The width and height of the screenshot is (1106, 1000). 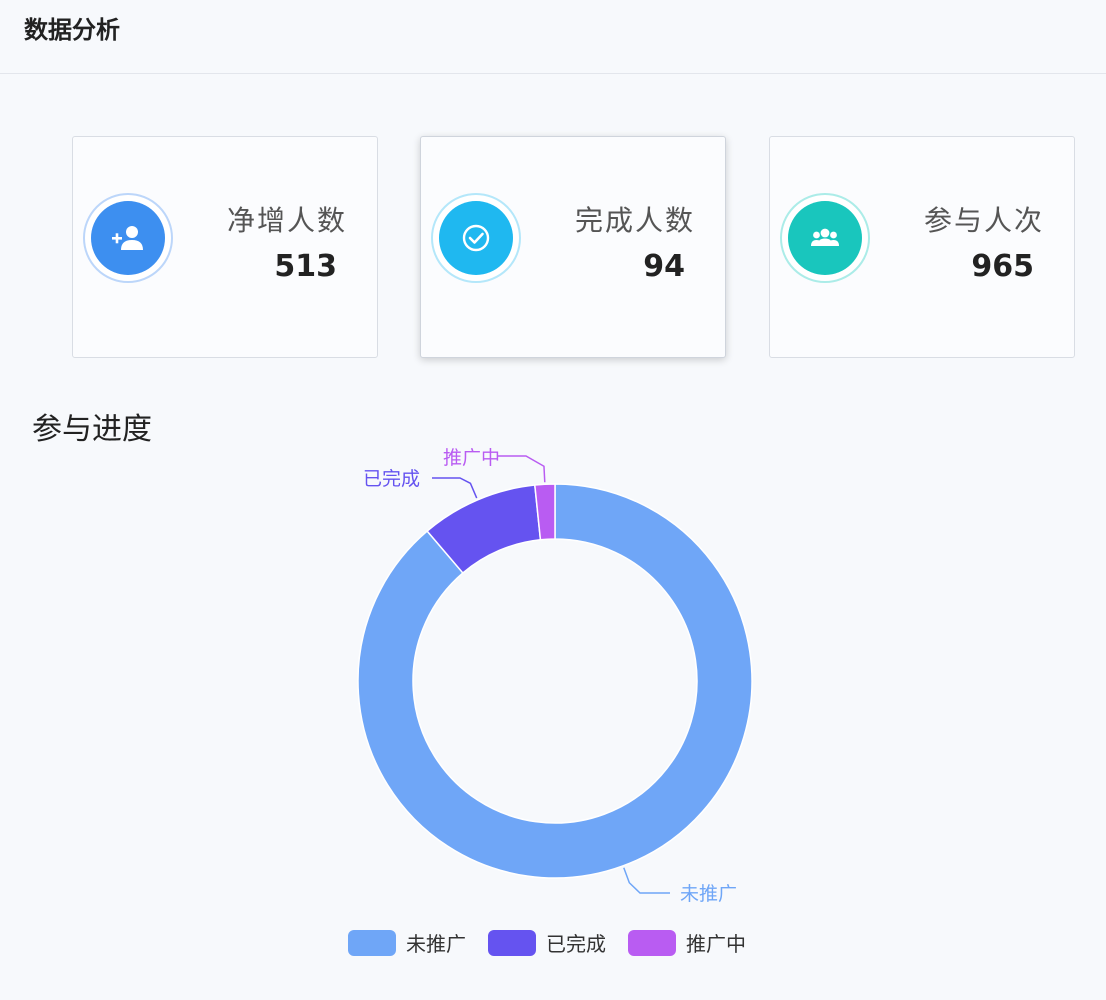 I want to click on legend-item-completed: 已完成, so click(x=547, y=942).